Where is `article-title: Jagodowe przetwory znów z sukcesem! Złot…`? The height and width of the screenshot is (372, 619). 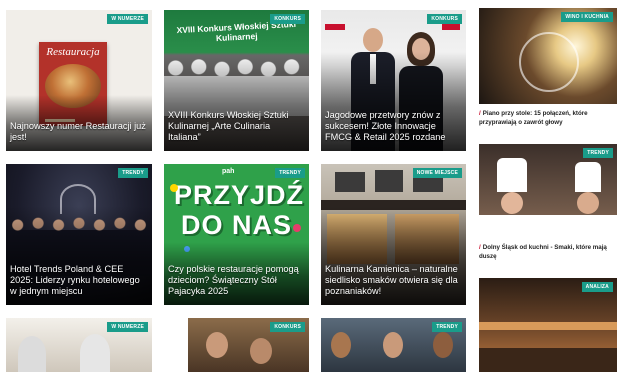 article-title: Jagodowe przetwory znów z sukcesem! Złot… is located at coordinates (393, 126).